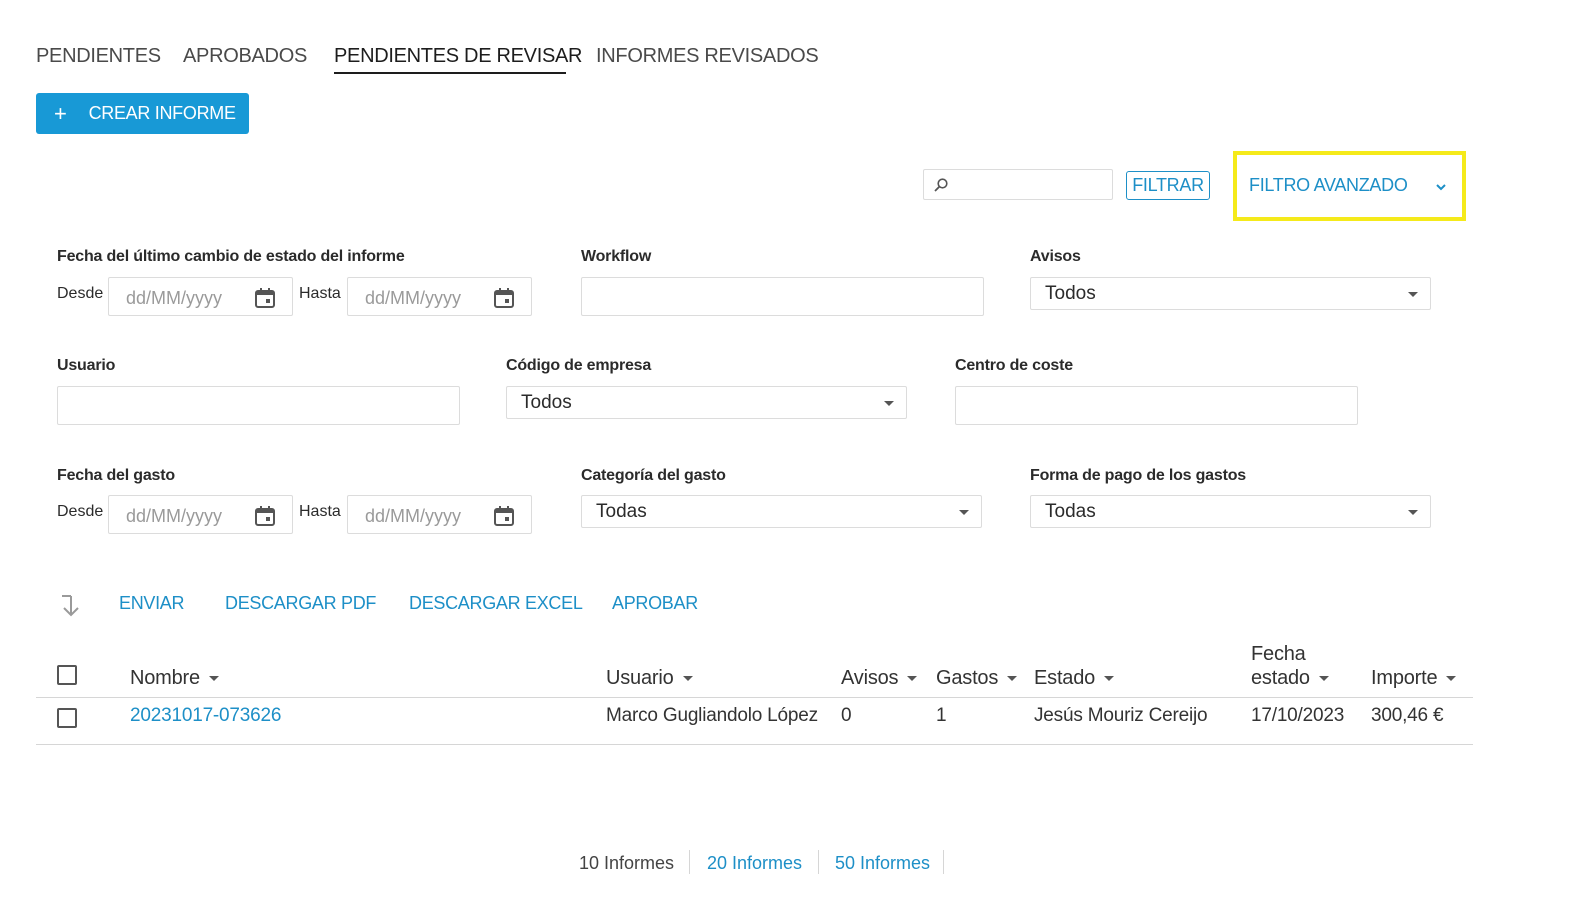  What do you see at coordinates (782, 296) in the screenshot?
I see `workflow-input` at bounding box center [782, 296].